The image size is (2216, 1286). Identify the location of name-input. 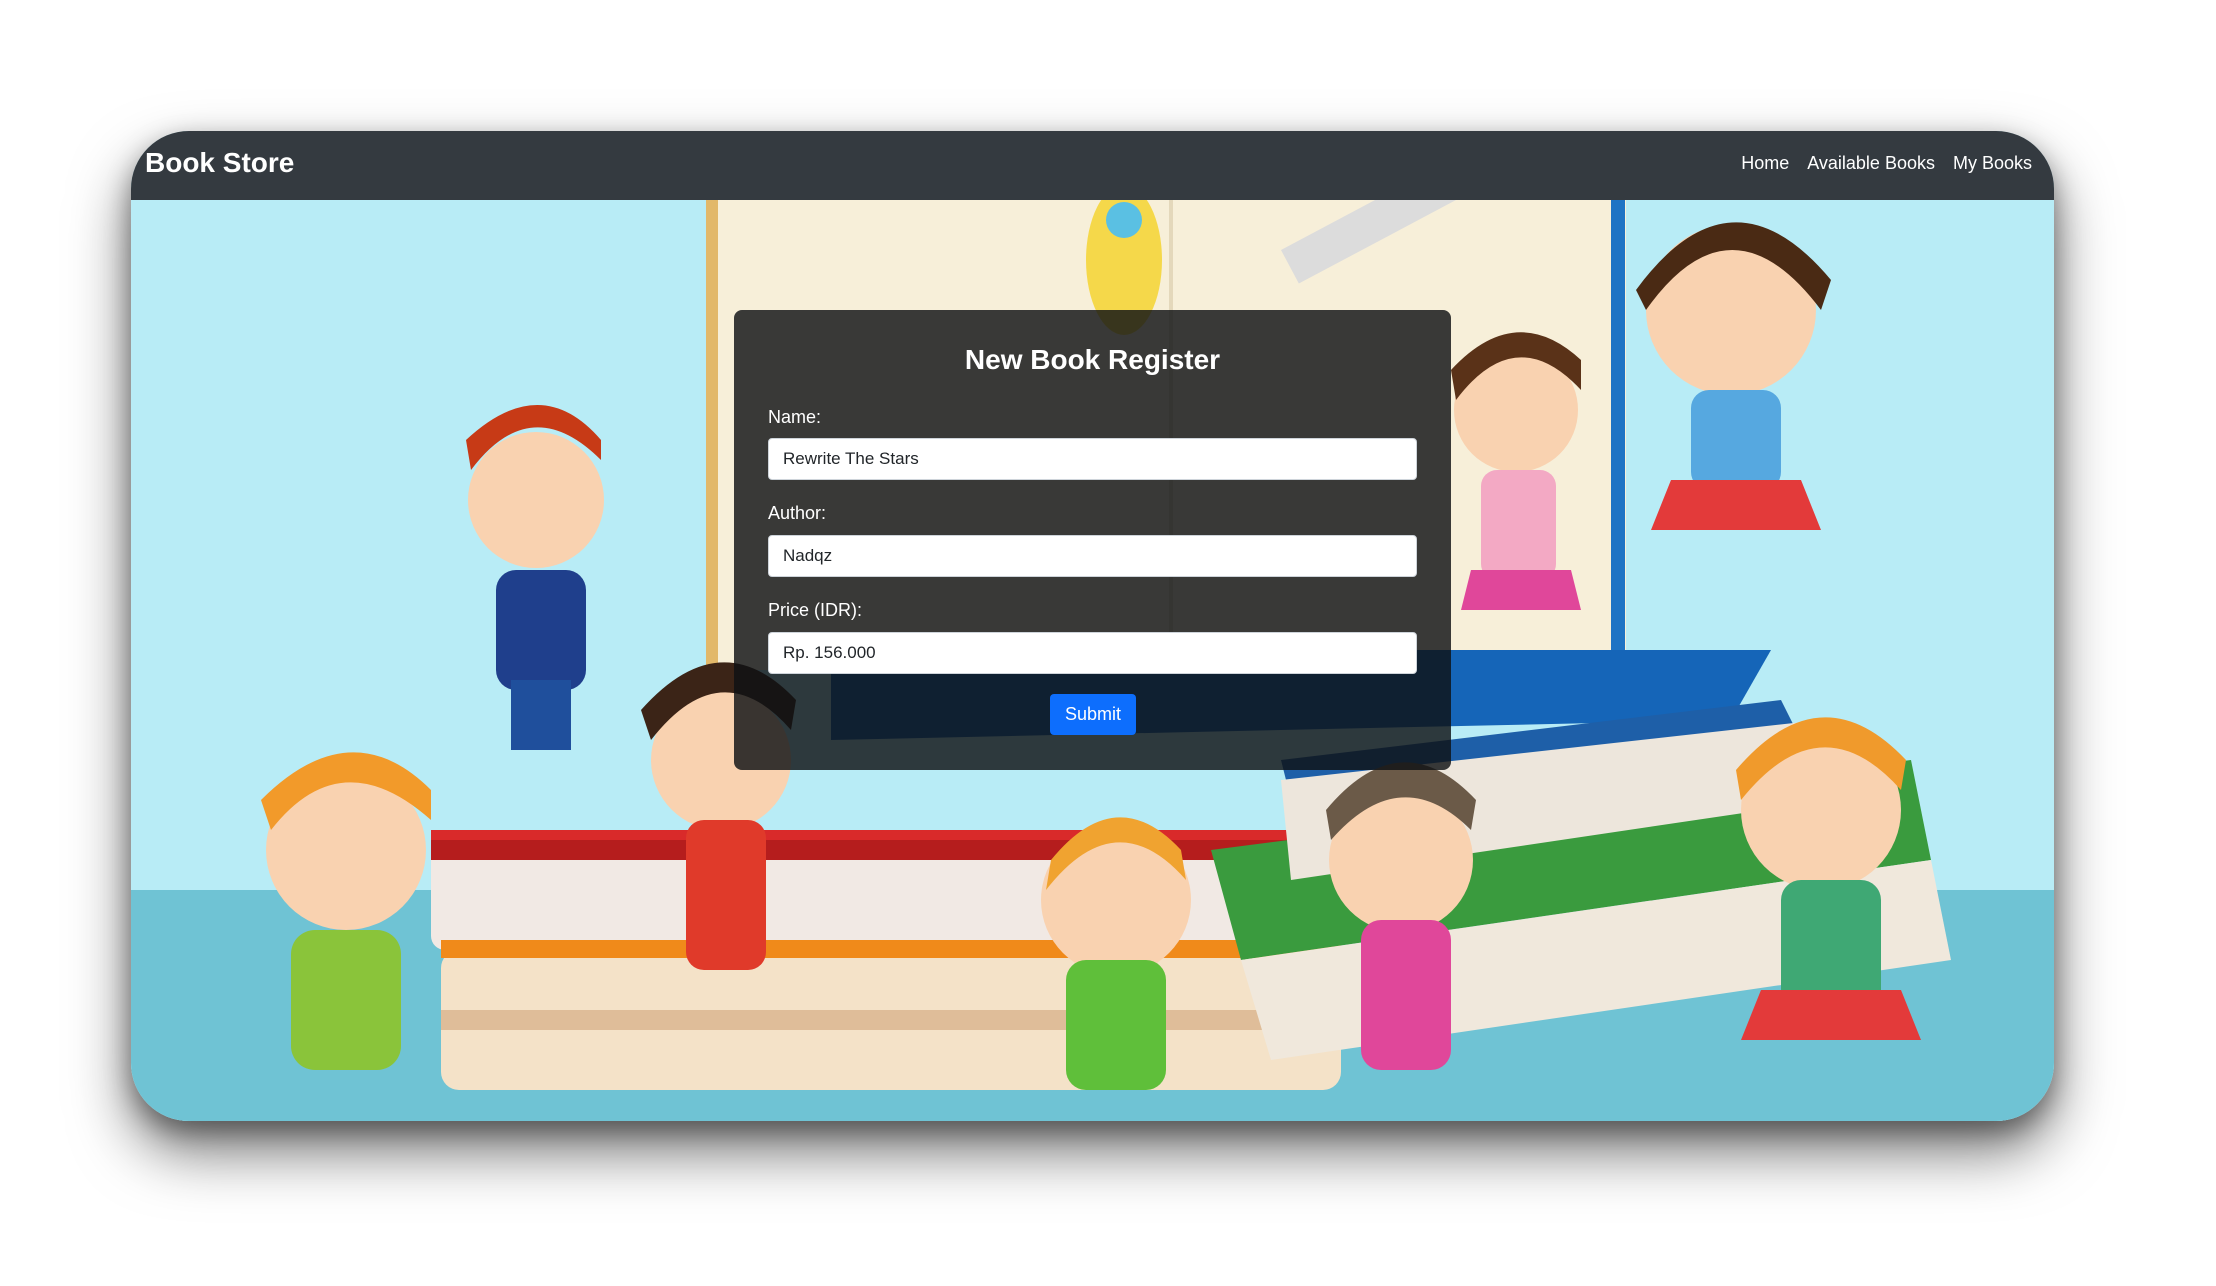
(1092, 459).